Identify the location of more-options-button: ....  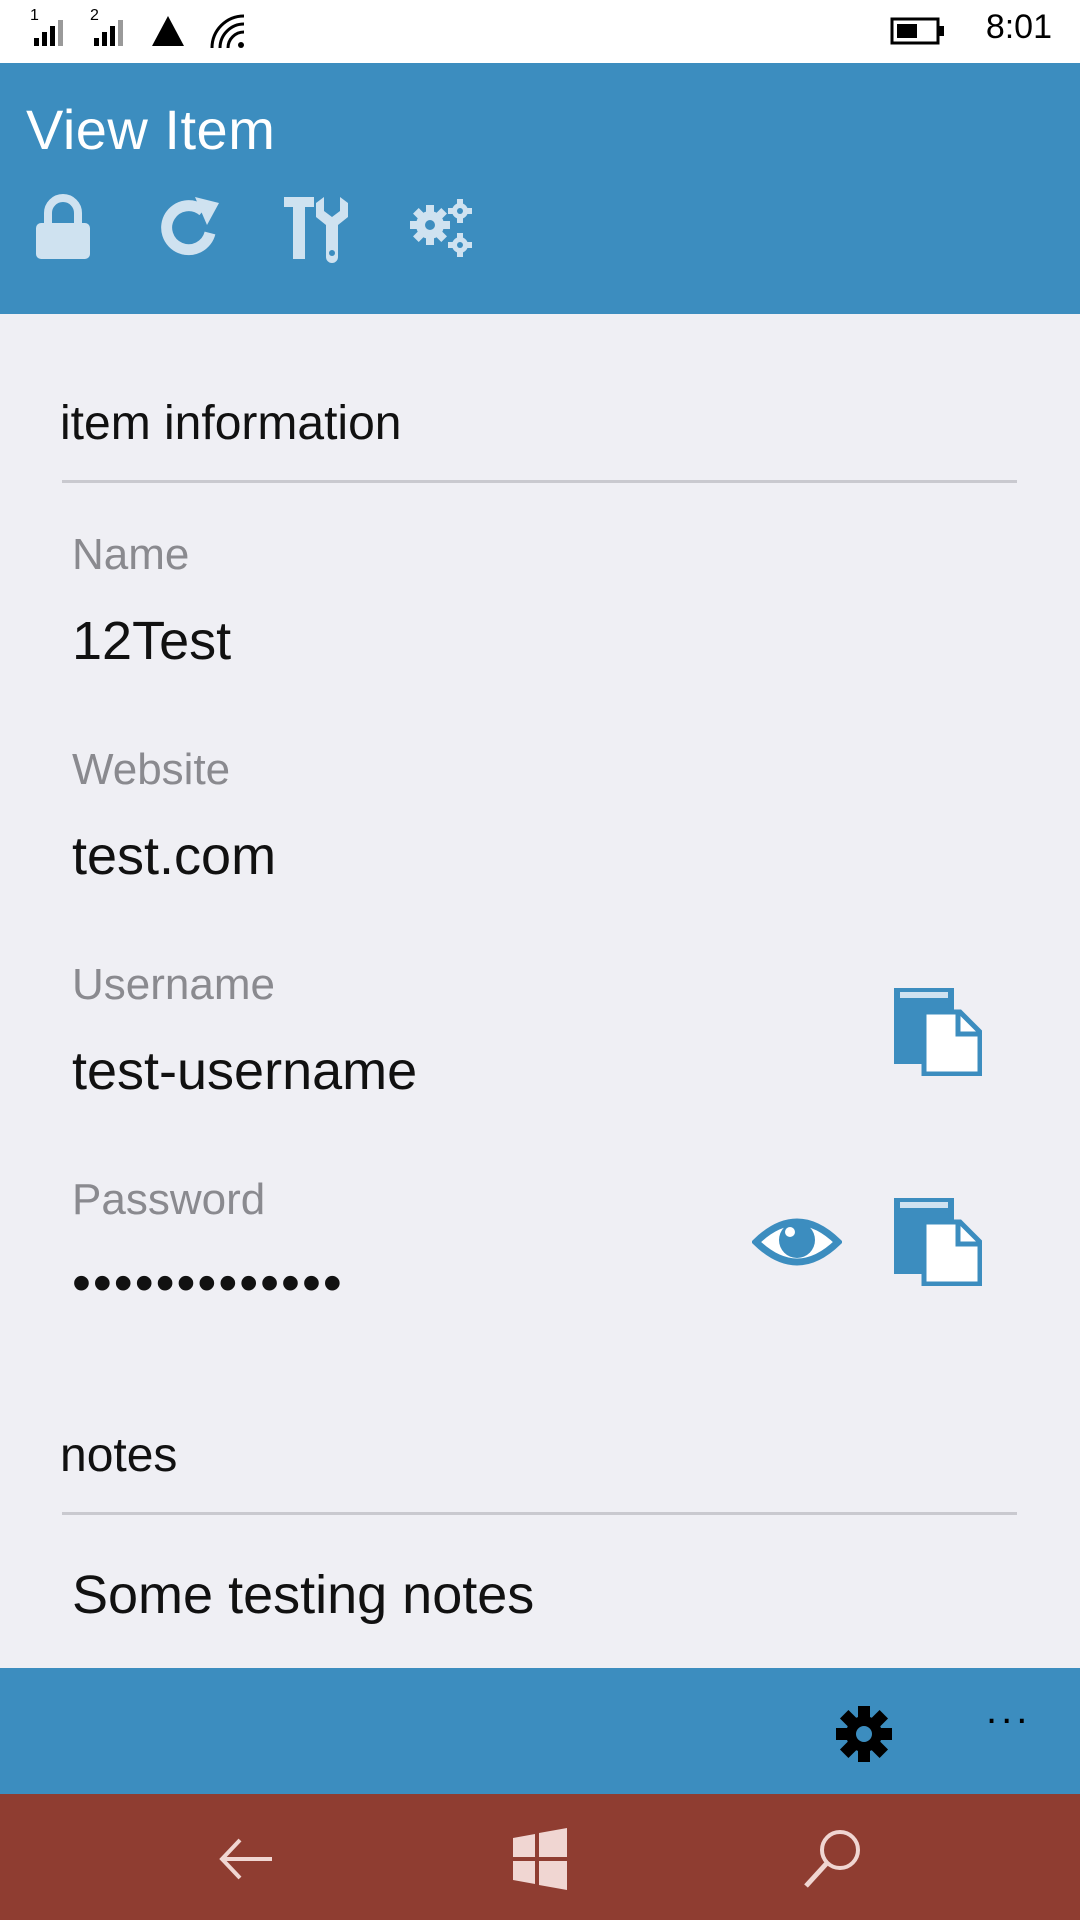
(1008, 1710).